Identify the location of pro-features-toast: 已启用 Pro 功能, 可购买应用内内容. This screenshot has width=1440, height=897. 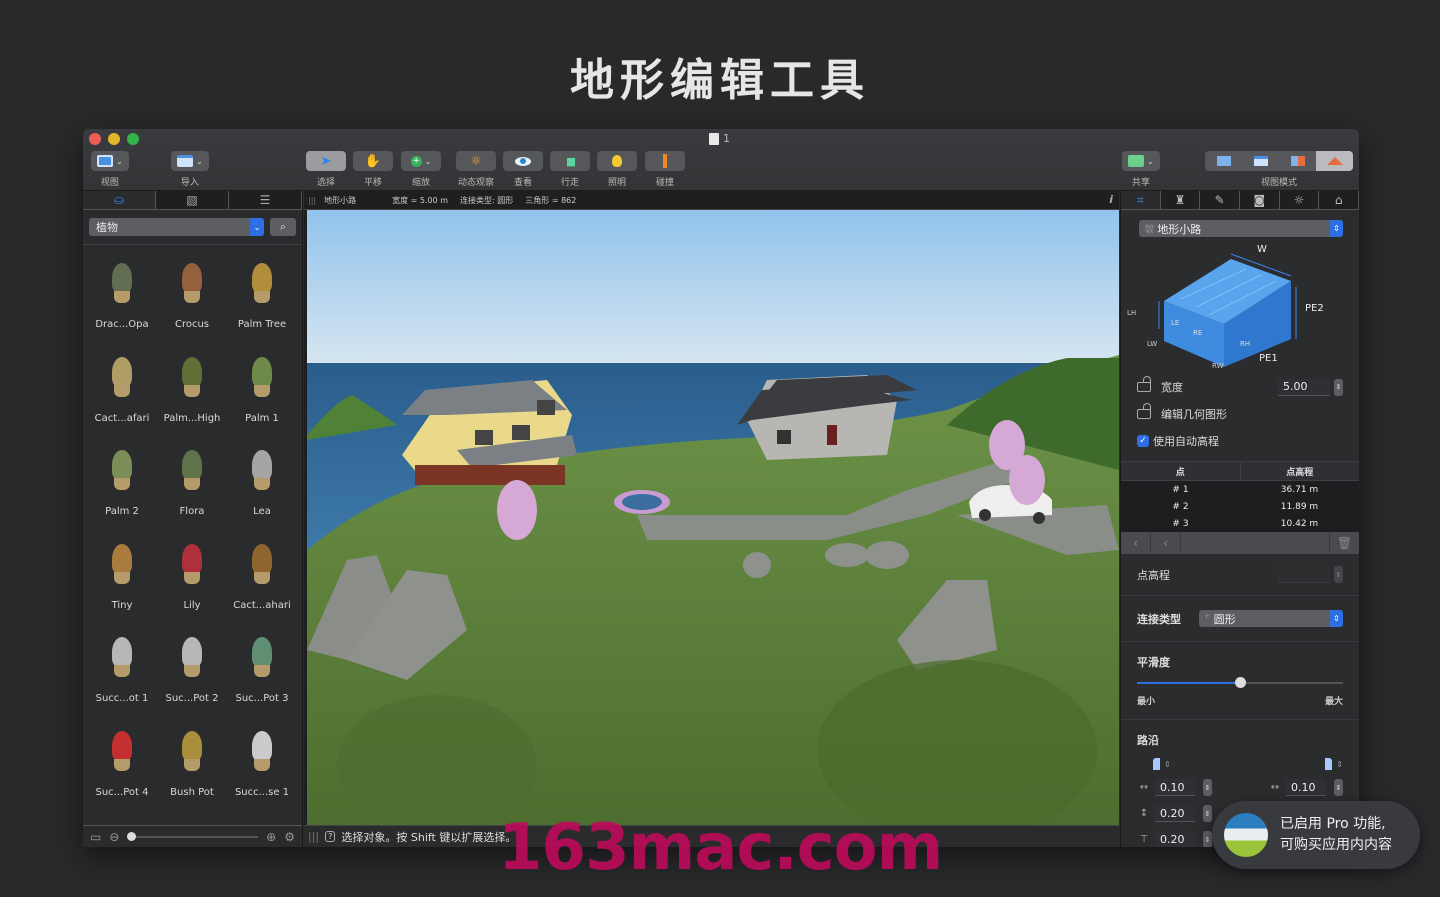
(1316, 835).